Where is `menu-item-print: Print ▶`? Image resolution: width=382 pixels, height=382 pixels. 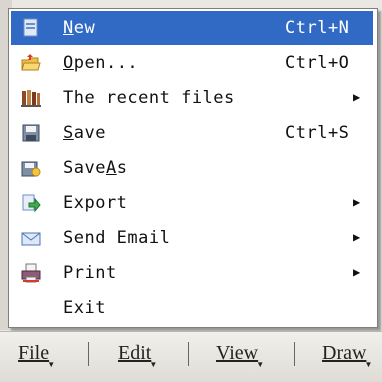
menu-item-print: Print ▶ is located at coordinates (192, 273).